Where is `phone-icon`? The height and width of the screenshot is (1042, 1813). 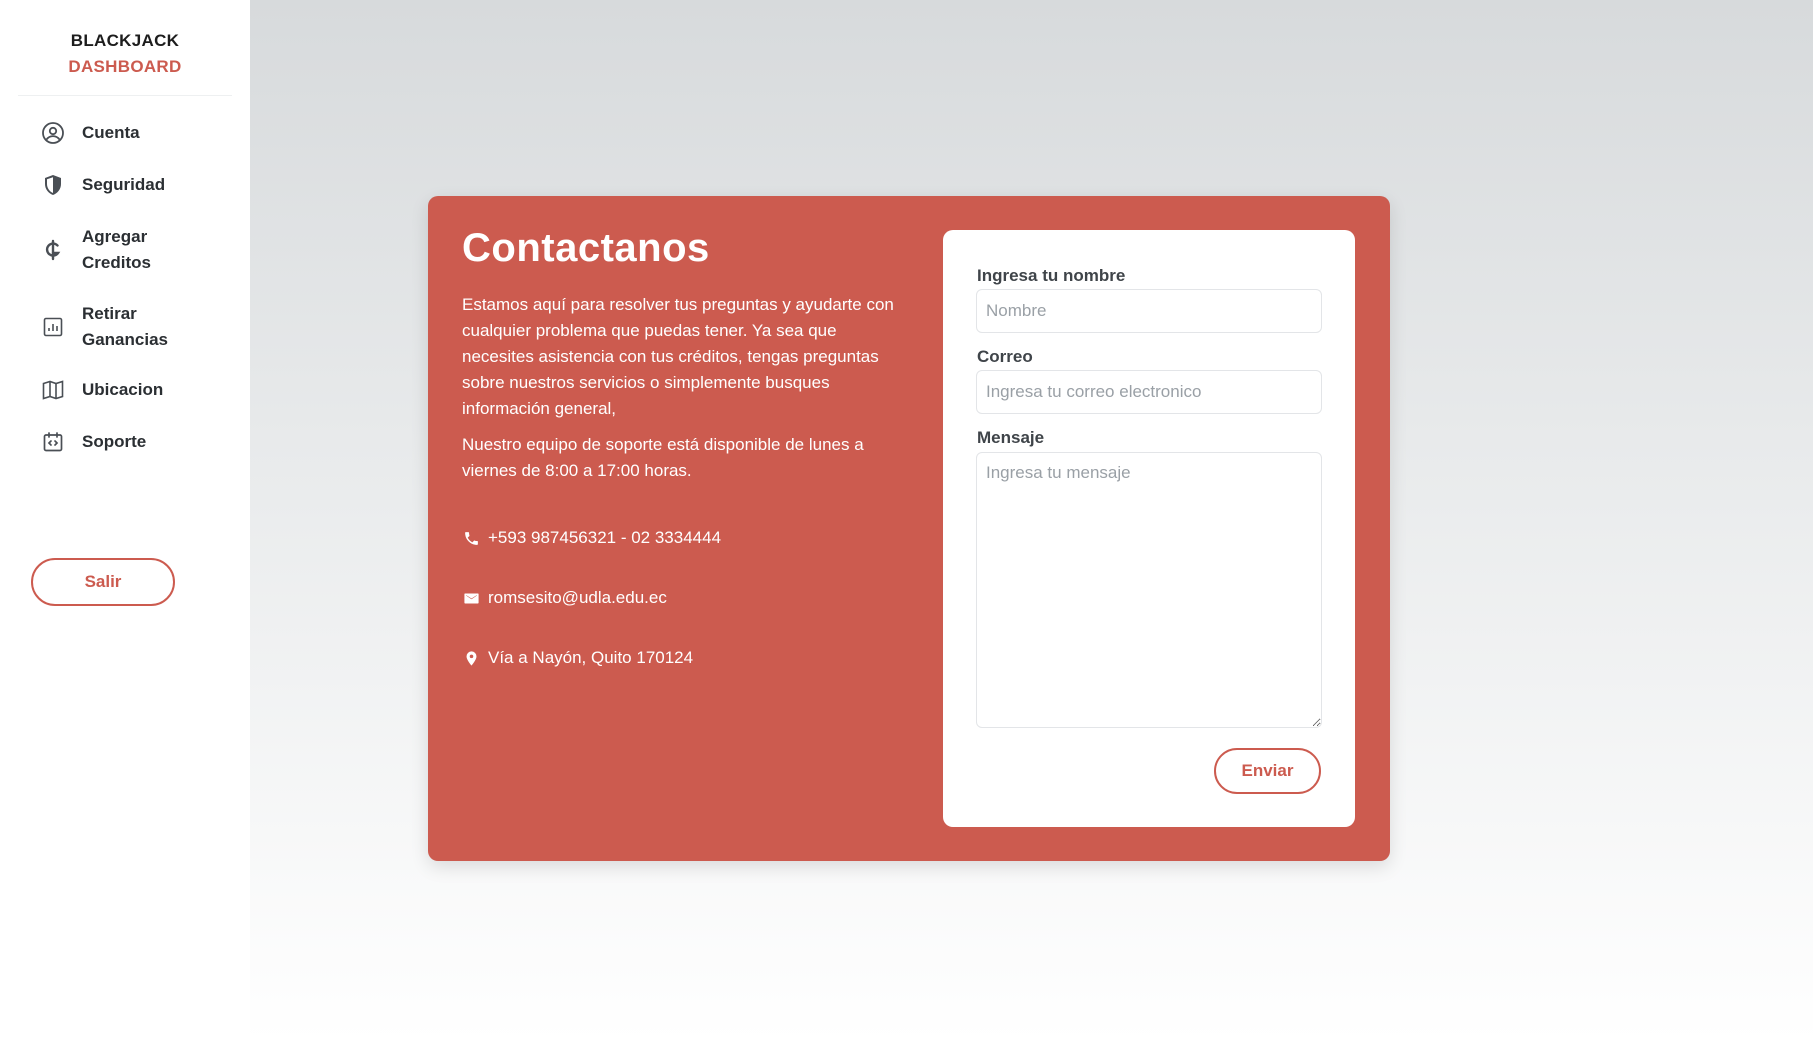
phone-icon is located at coordinates (471, 538).